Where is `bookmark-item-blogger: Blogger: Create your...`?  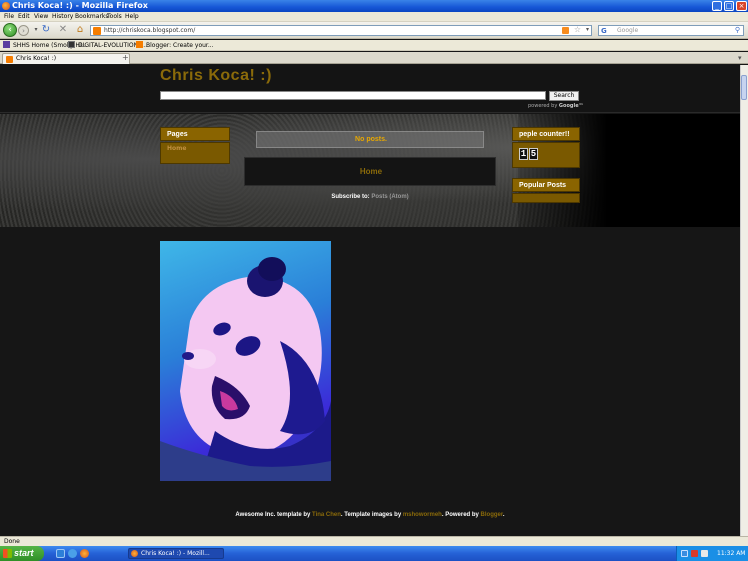
bookmark-item-blogger: Blogger: Create your... is located at coordinates (175, 45).